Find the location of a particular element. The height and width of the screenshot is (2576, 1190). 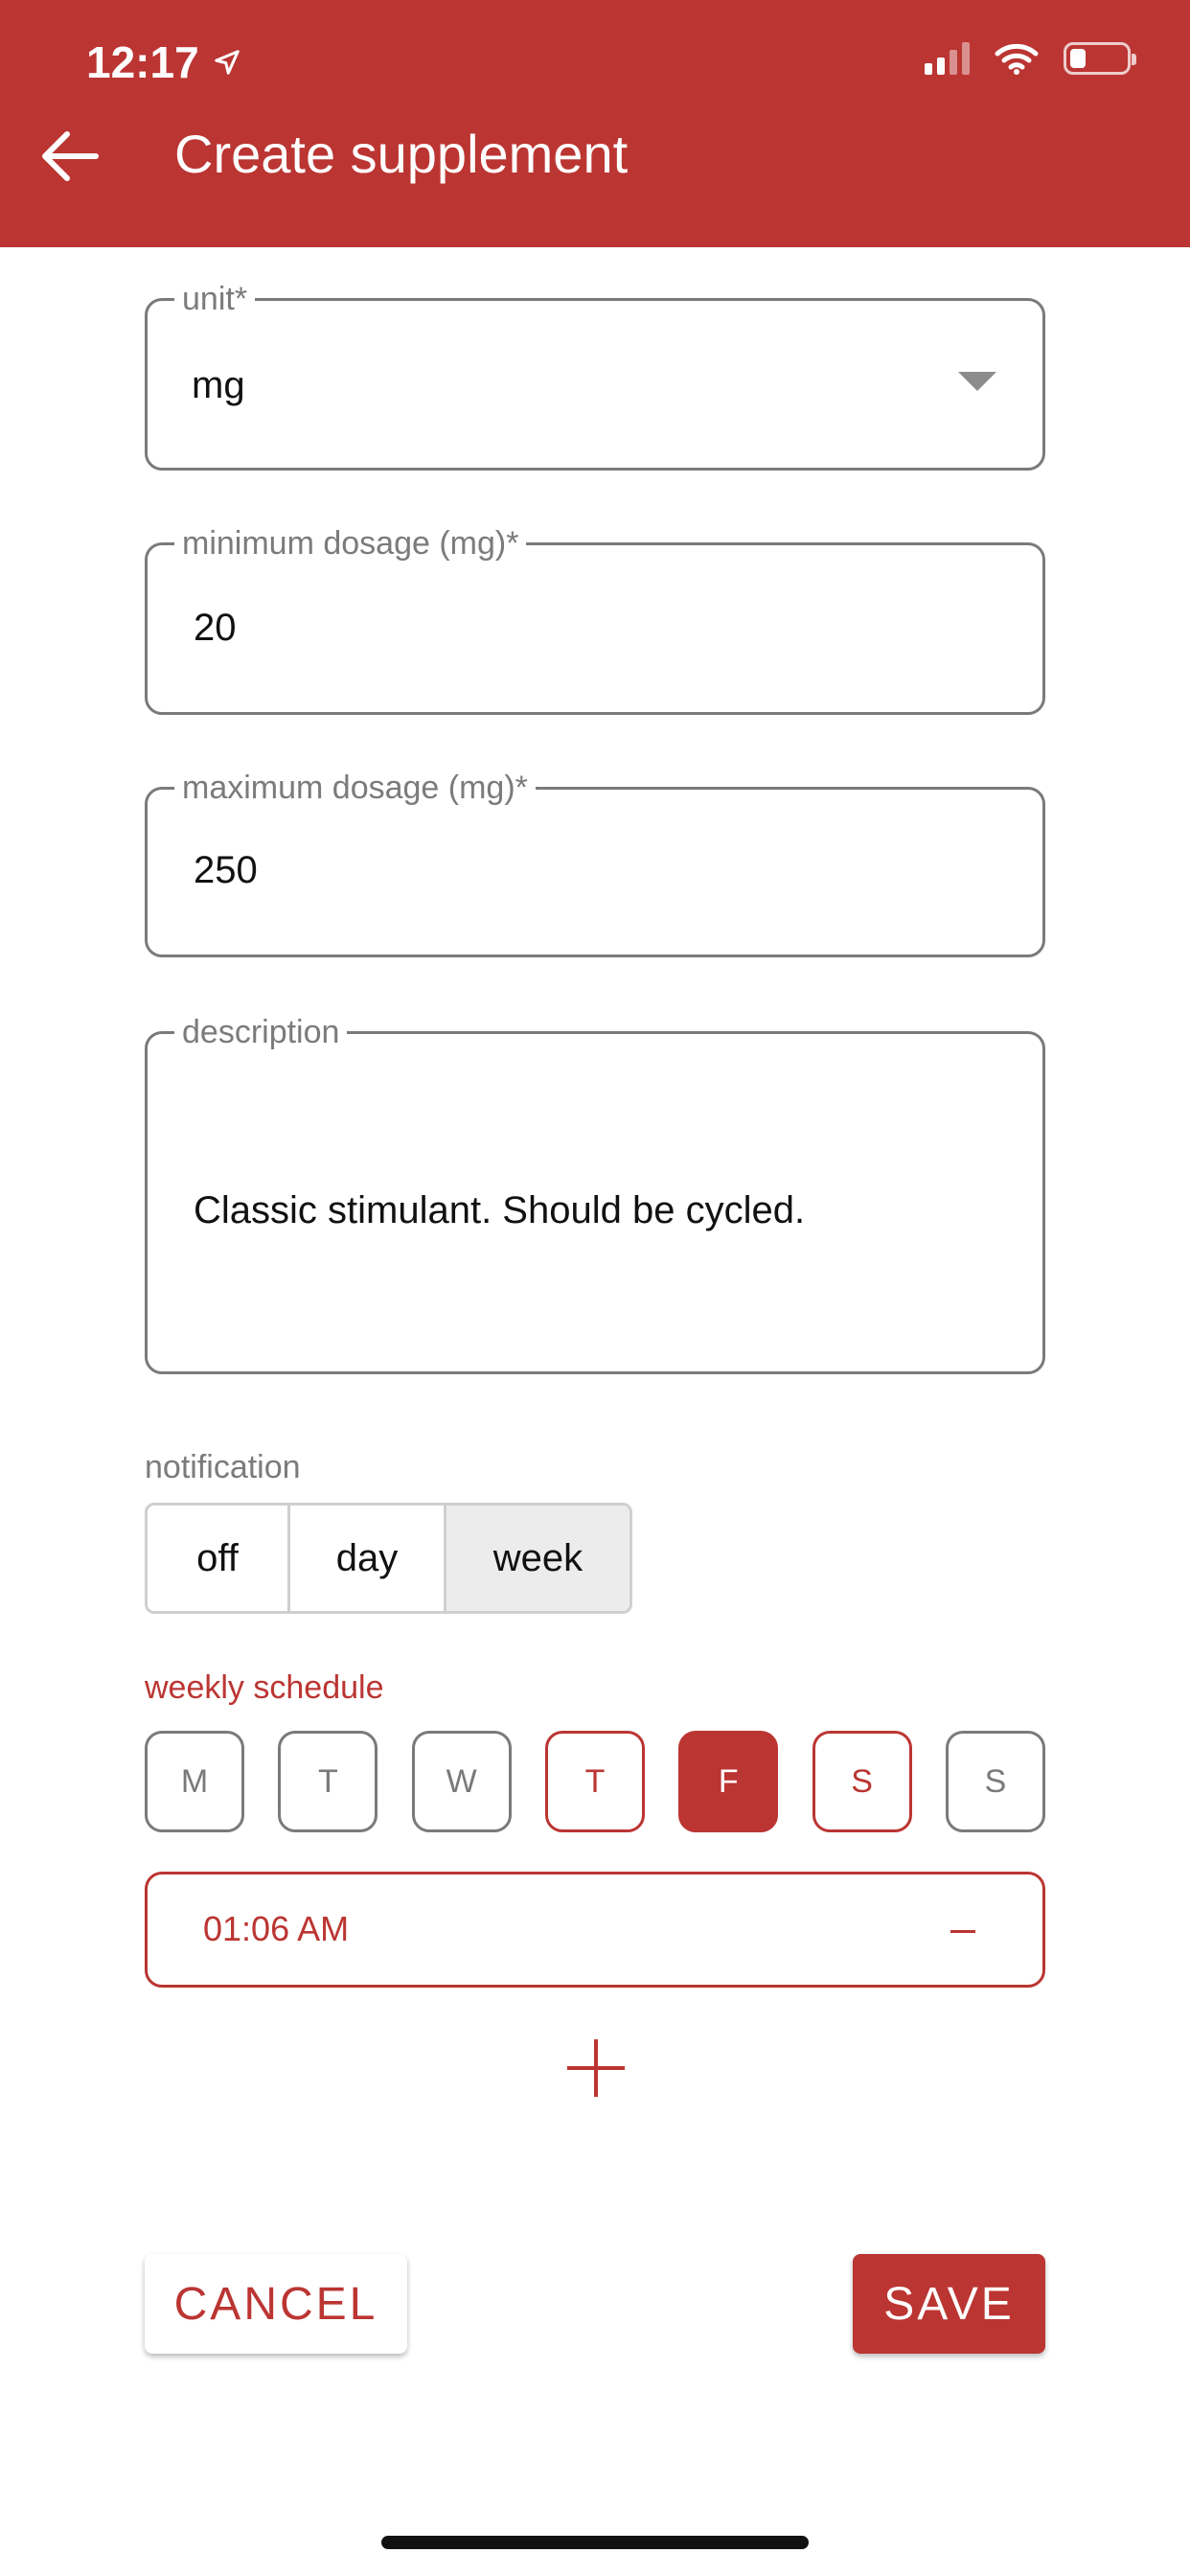

maximum-dosage-label: maximum dosage (mg)* is located at coordinates (355, 788).